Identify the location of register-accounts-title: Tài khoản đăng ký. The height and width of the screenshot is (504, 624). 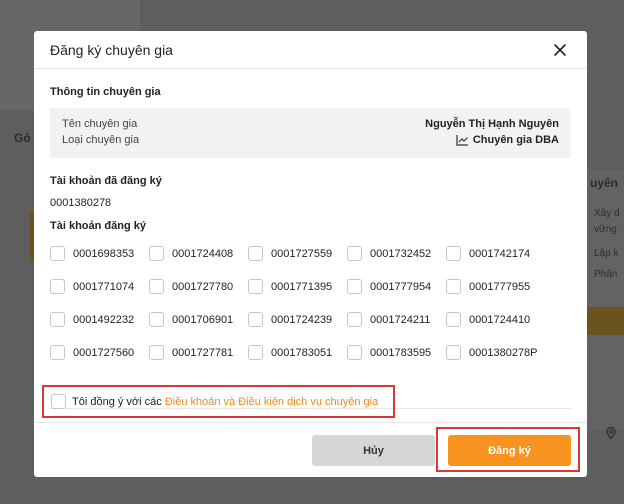
(98, 226).